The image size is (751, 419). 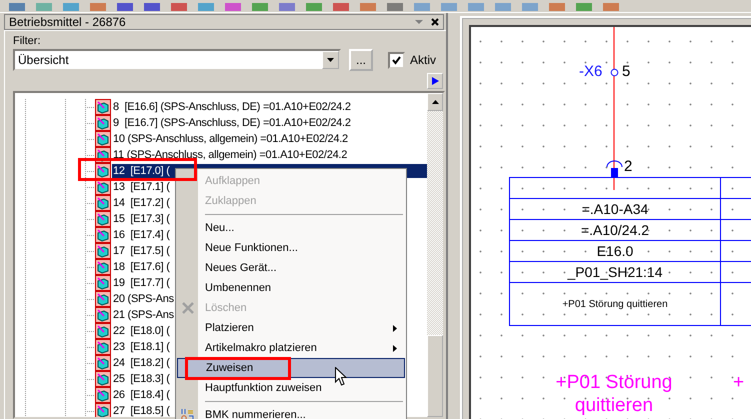 I want to click on panel-title: Betriebsmittel - 26876, so click(x=68, y=22).